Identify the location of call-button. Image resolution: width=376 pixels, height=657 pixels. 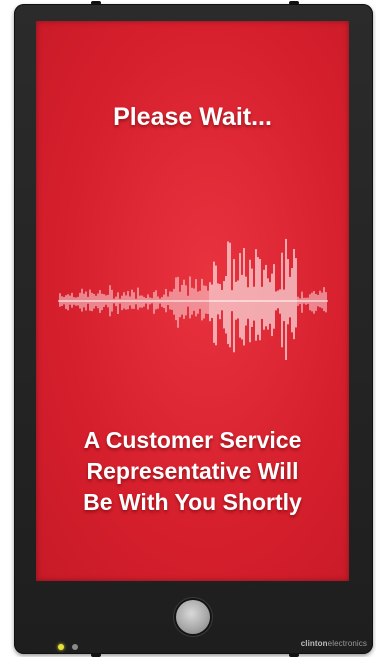
(193, 617).